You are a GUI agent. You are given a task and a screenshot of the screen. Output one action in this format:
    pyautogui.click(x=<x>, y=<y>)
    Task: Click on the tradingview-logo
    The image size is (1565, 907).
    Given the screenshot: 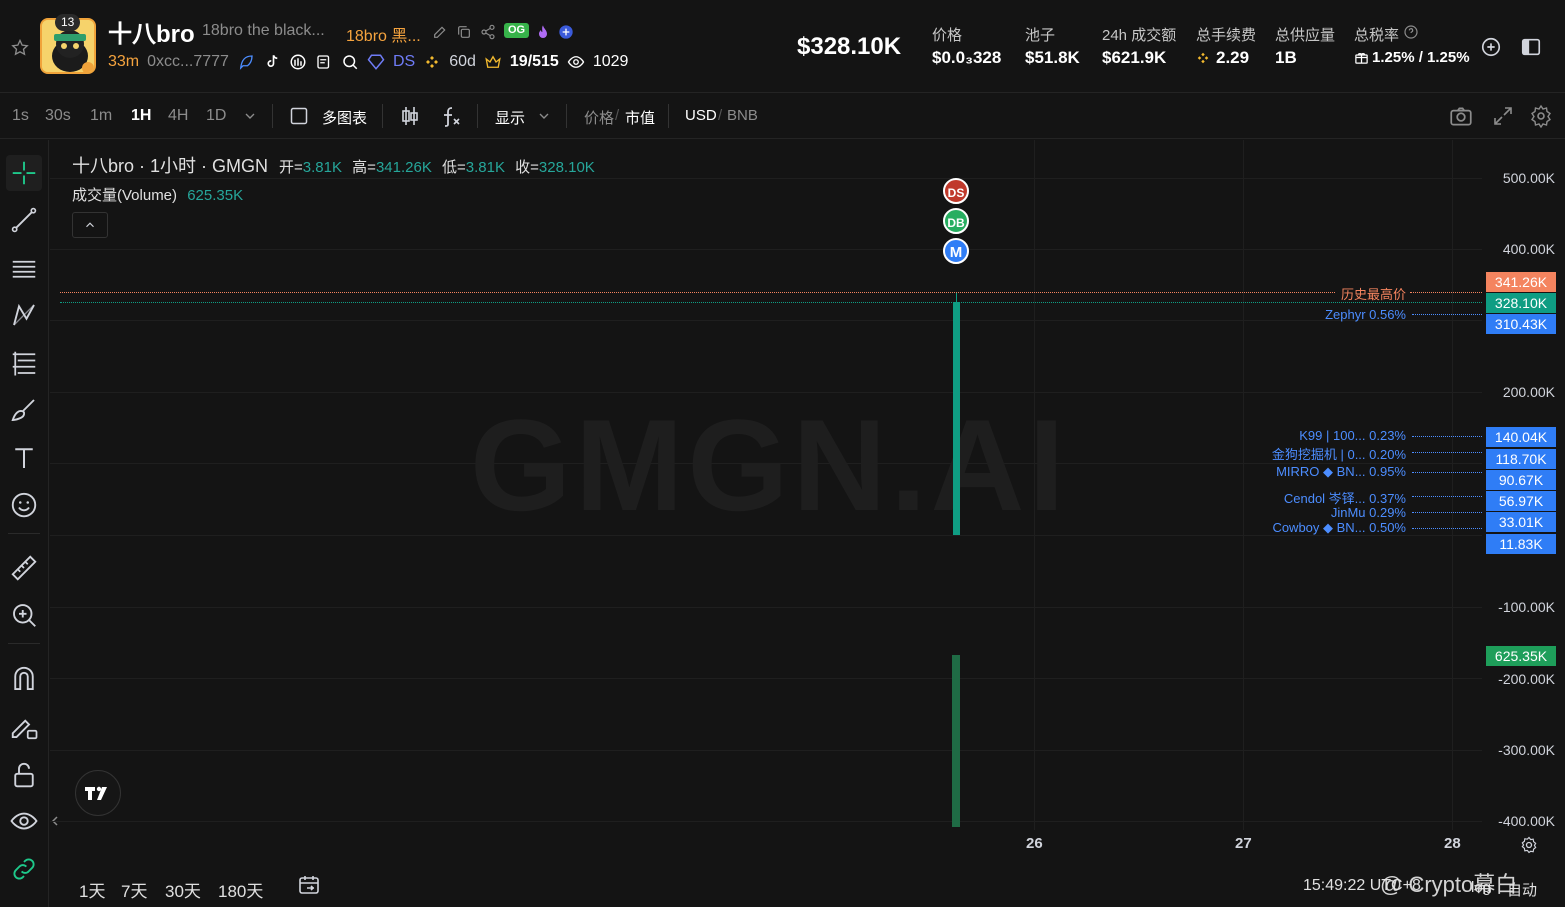 What is the action you would take?
    pyautogui.click(x=98, y=793)
    